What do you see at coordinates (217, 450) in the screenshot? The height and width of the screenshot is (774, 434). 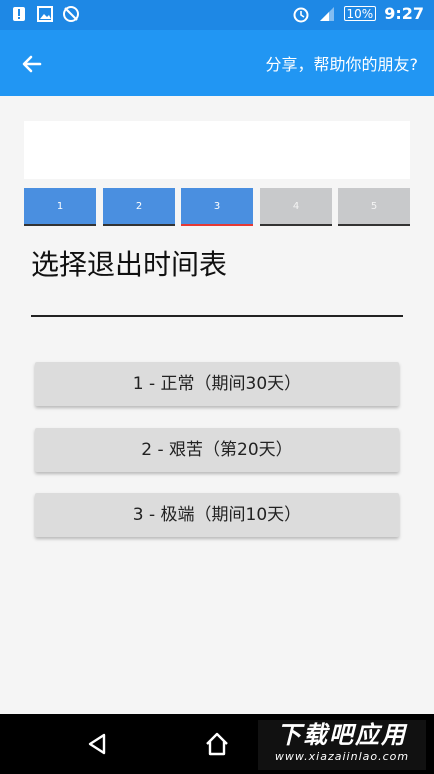 I see `option-hard-button: 2 - 艰苦（第20天）` at bounding box center [217, 450].